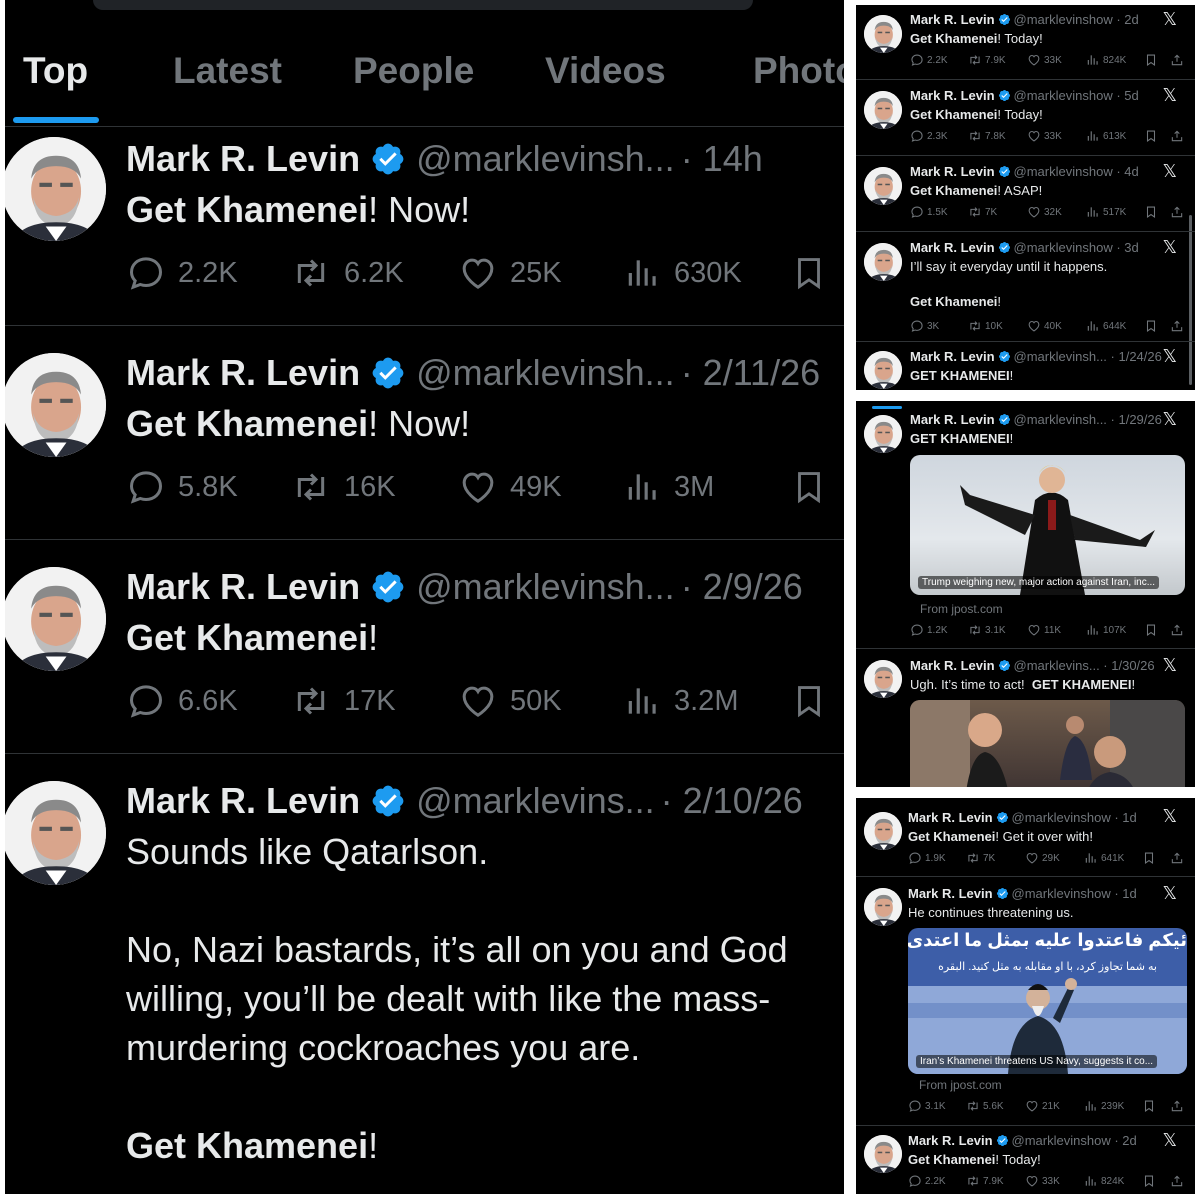  What do you see at coordinates (343, 487) in the screenshot?
I see `repost-button: 16K` at bounding box center [343, 487].